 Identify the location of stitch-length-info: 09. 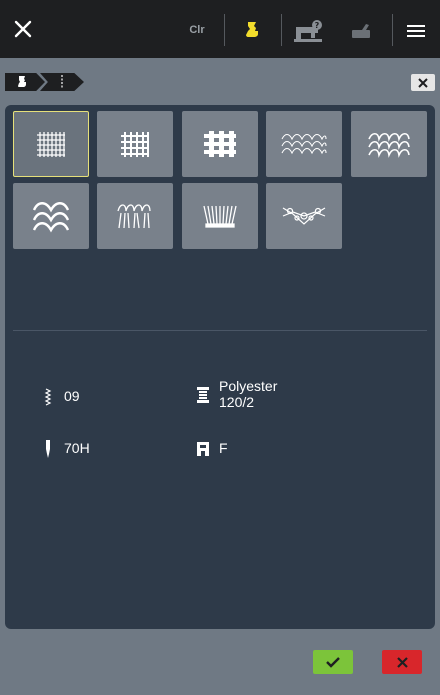
(60, 397).